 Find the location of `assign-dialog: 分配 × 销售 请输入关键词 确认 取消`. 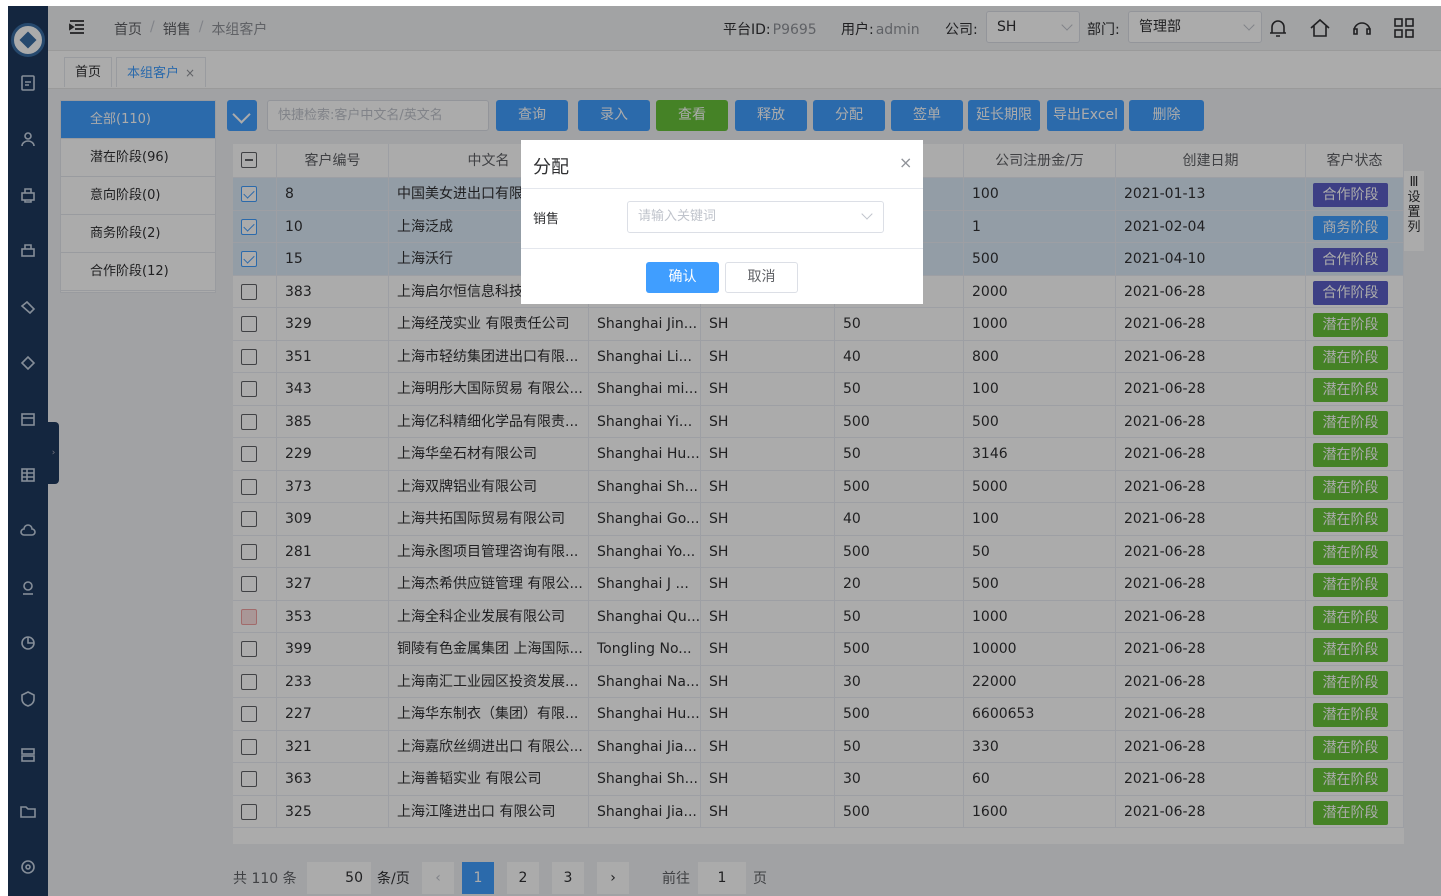

assign-dialog: 分配 × 销售 请输入关键词 确认 取消 is located at coordinates (722, 222).